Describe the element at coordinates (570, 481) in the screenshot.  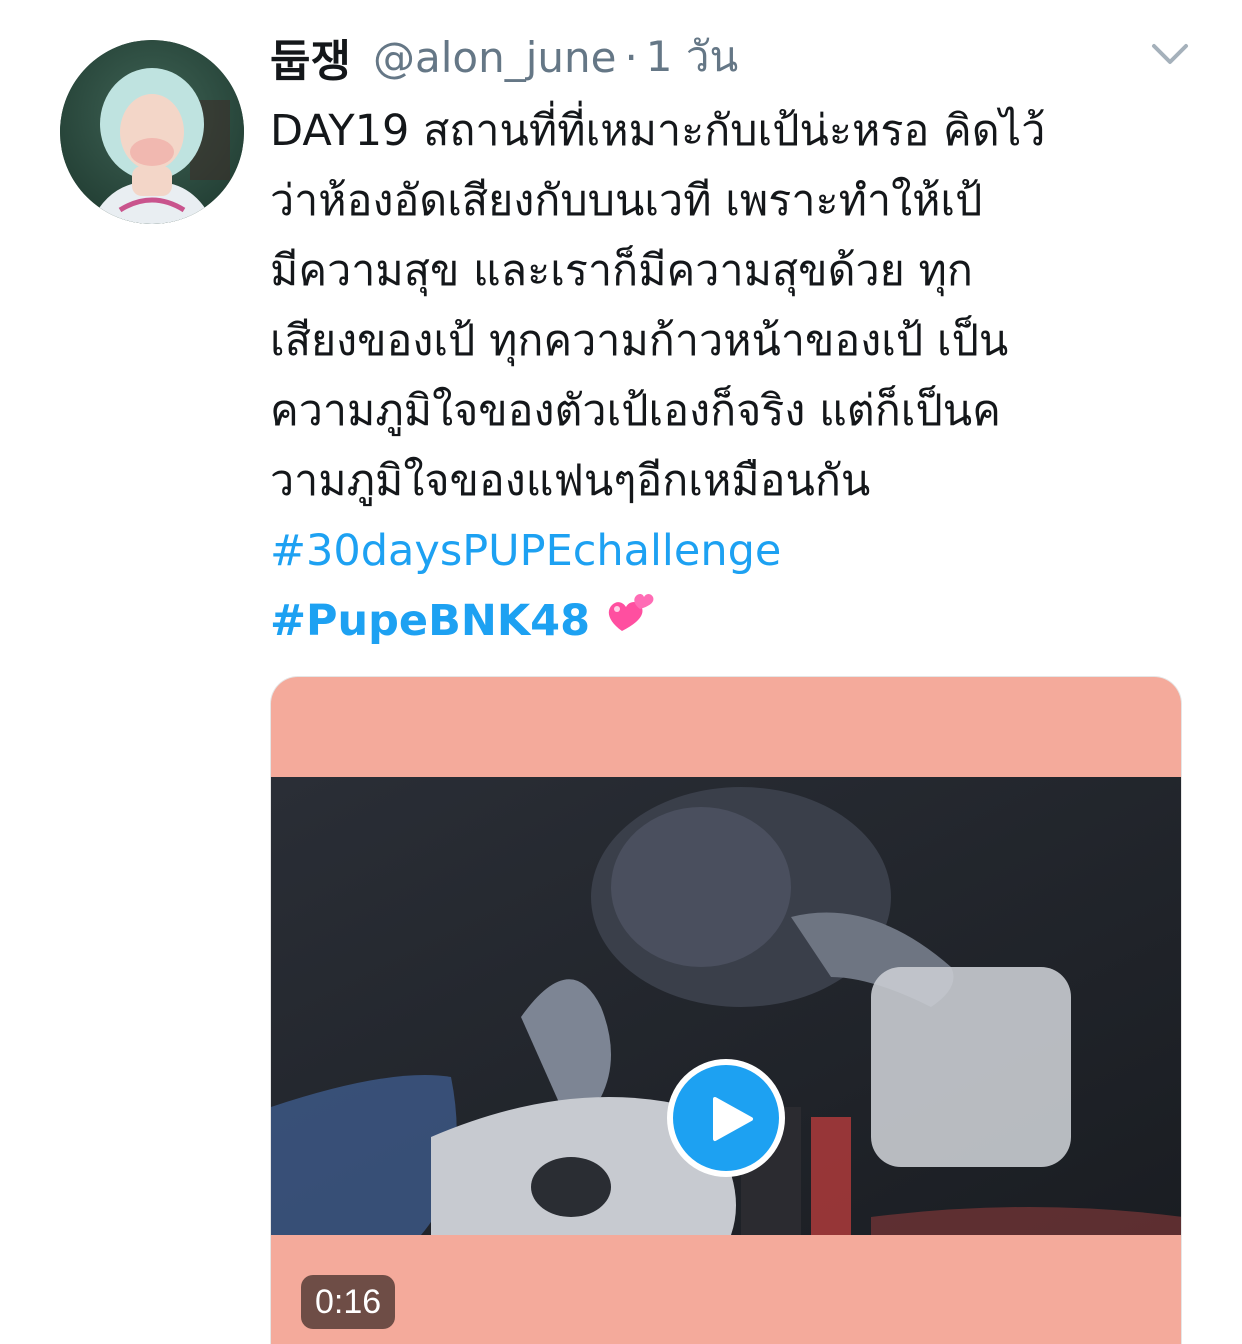
I see `tweet-text-line: วามภูมิใจของแฟนๆอีกเหมือนกัน` at that location.